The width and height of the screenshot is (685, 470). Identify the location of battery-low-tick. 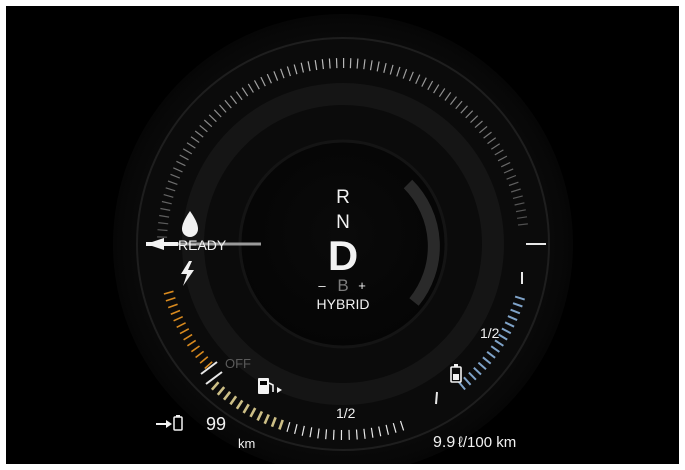
(436, 398).